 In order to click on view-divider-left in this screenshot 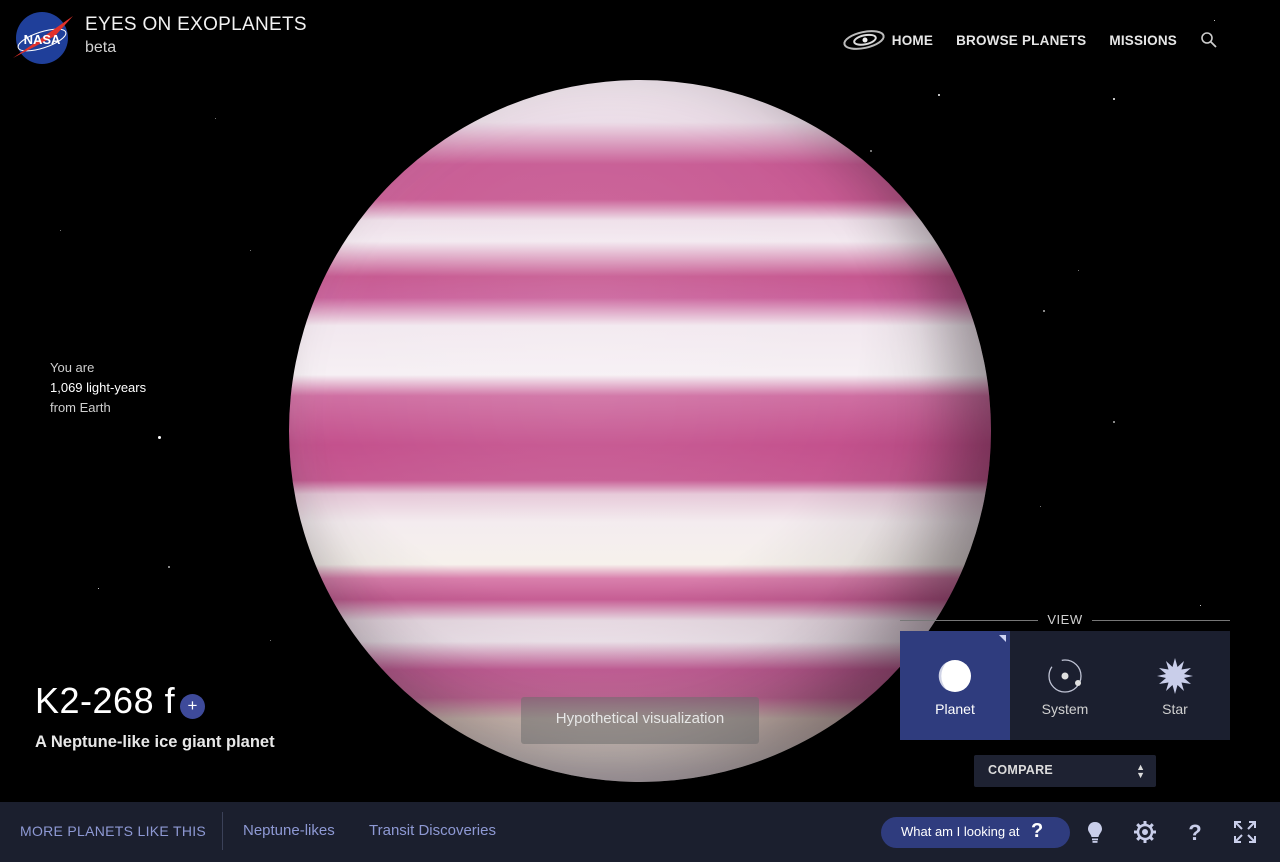, I will do `click(969, 620)`.